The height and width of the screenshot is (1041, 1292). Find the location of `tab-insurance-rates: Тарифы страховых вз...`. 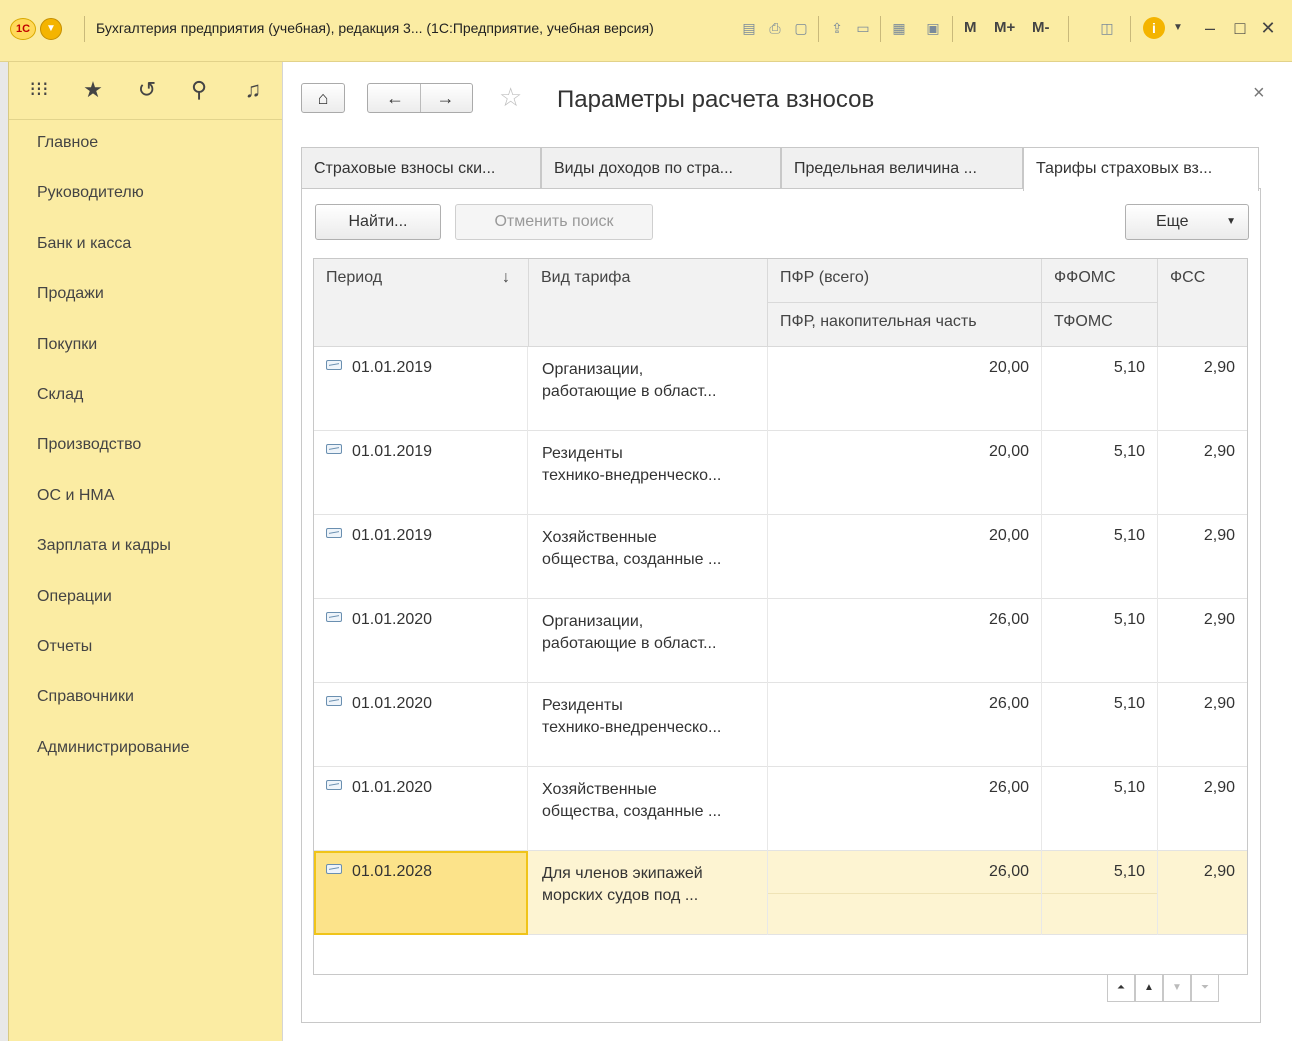

tab-insurance-rates: Тарифы страховых вз... is located at coordinates (1141, 169).